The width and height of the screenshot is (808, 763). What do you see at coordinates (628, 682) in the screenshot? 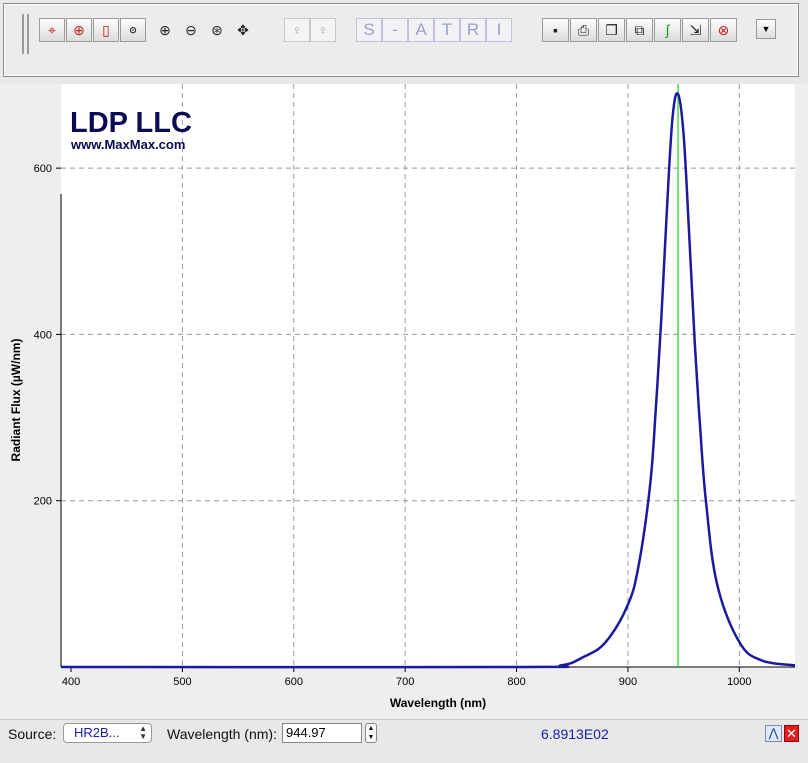
I see `x-tick-label: 900` at bounding box center [628, 682].